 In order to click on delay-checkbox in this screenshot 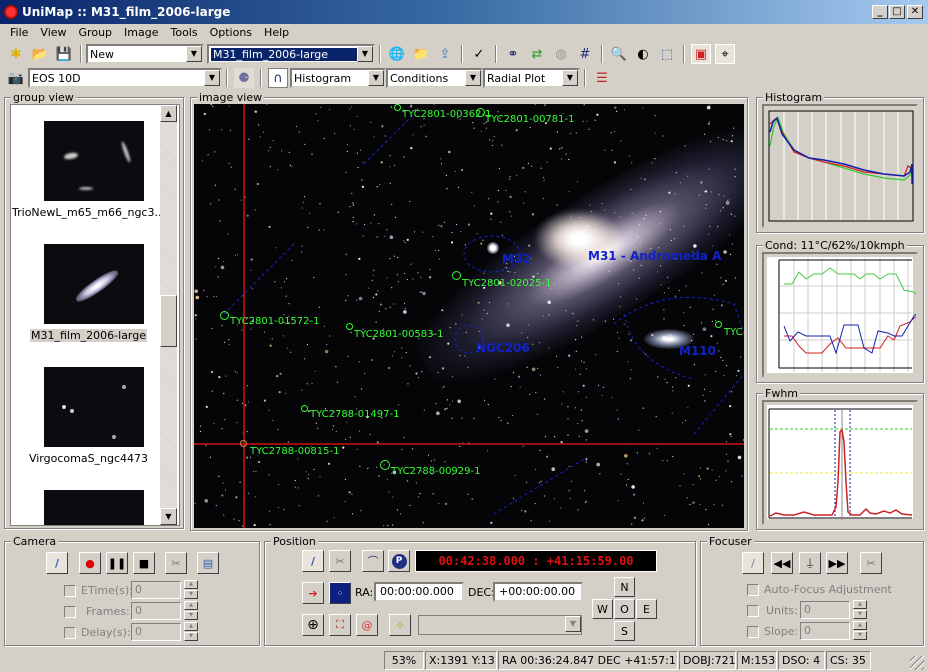, I will do `click(70, 633)`.